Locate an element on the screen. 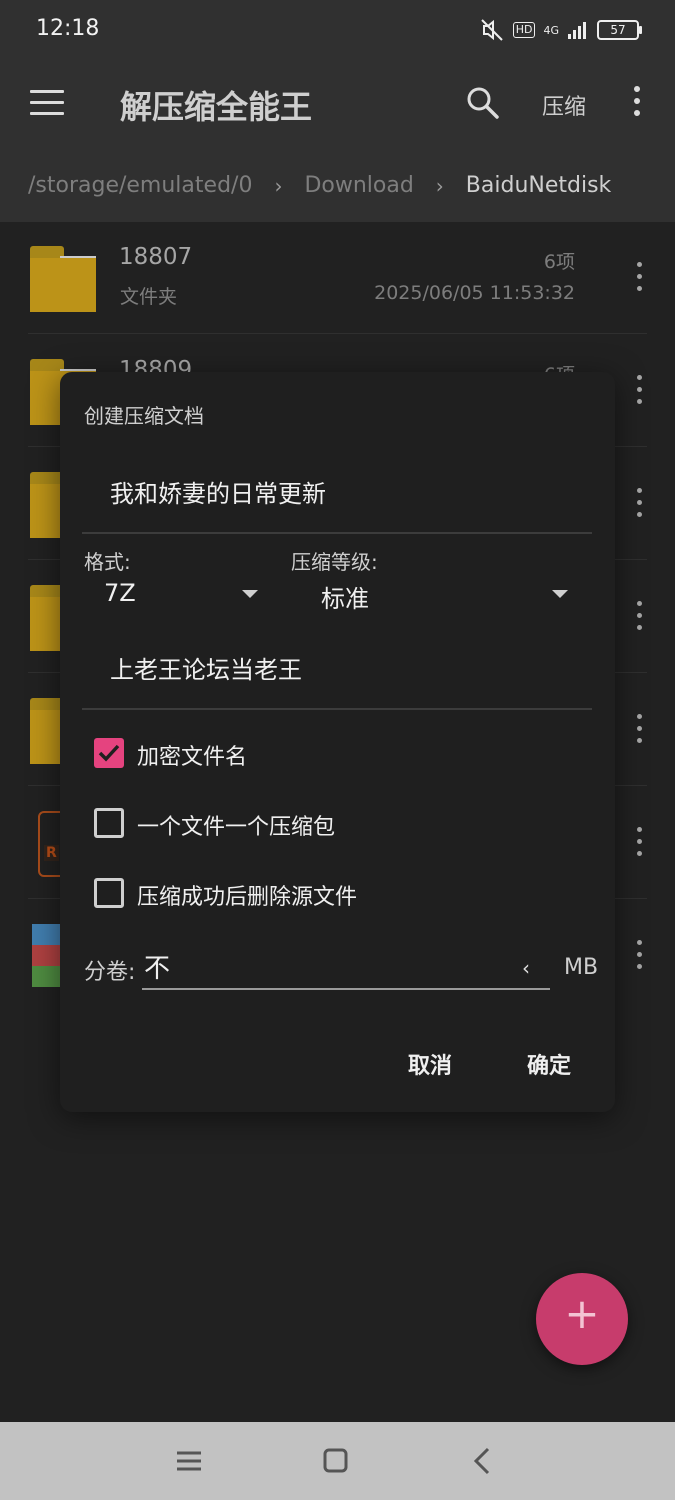 The height and width of the screenshot is (1500, 675). delete-source-label: 压缩成功后删除源文件 is located at coordinates (247, 897).